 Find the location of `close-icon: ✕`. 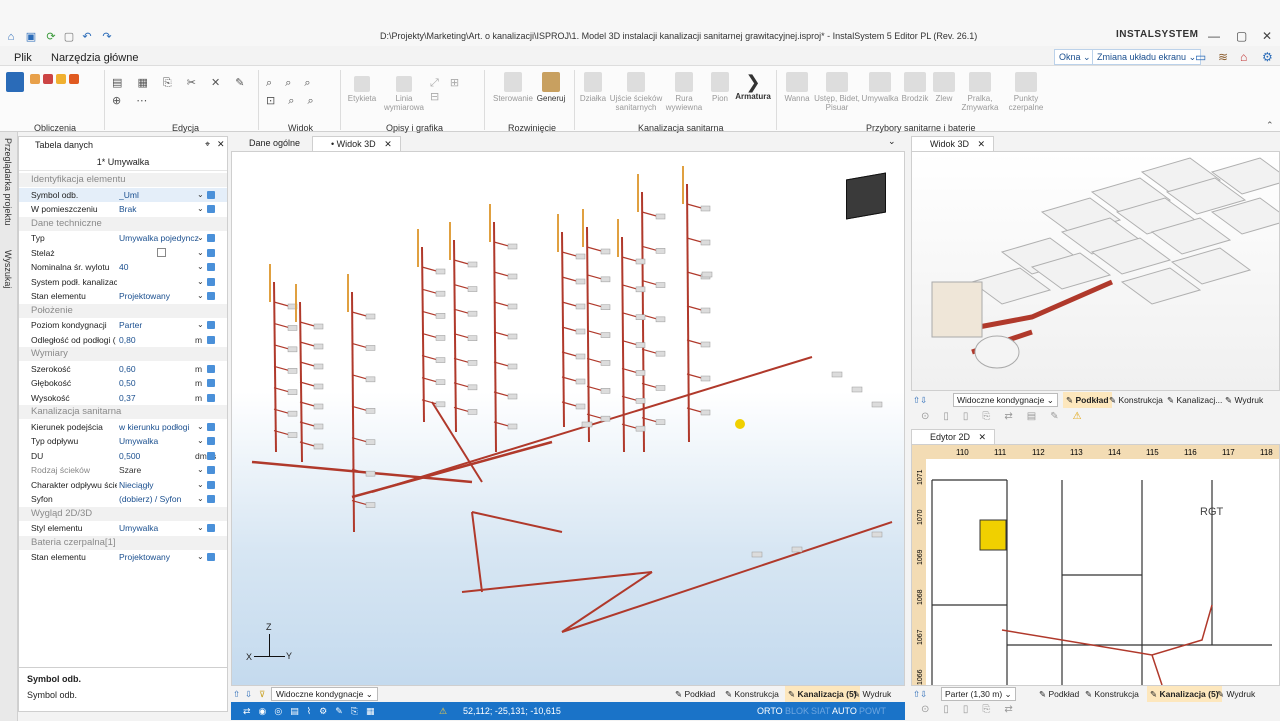

close-icon: ✕ is located at coordinates (1267, 36).